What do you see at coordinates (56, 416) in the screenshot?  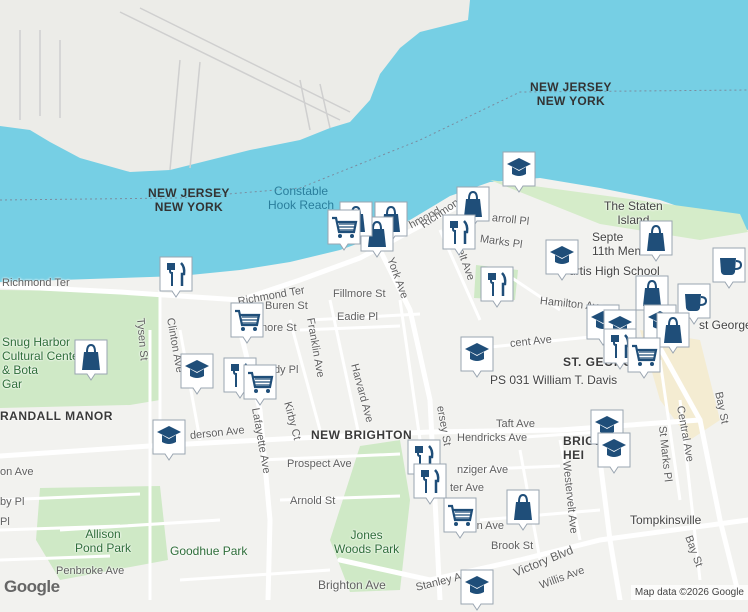 I see `area-label-randall-manor: RANDALL MANOR` at bounding box center [56, 416].